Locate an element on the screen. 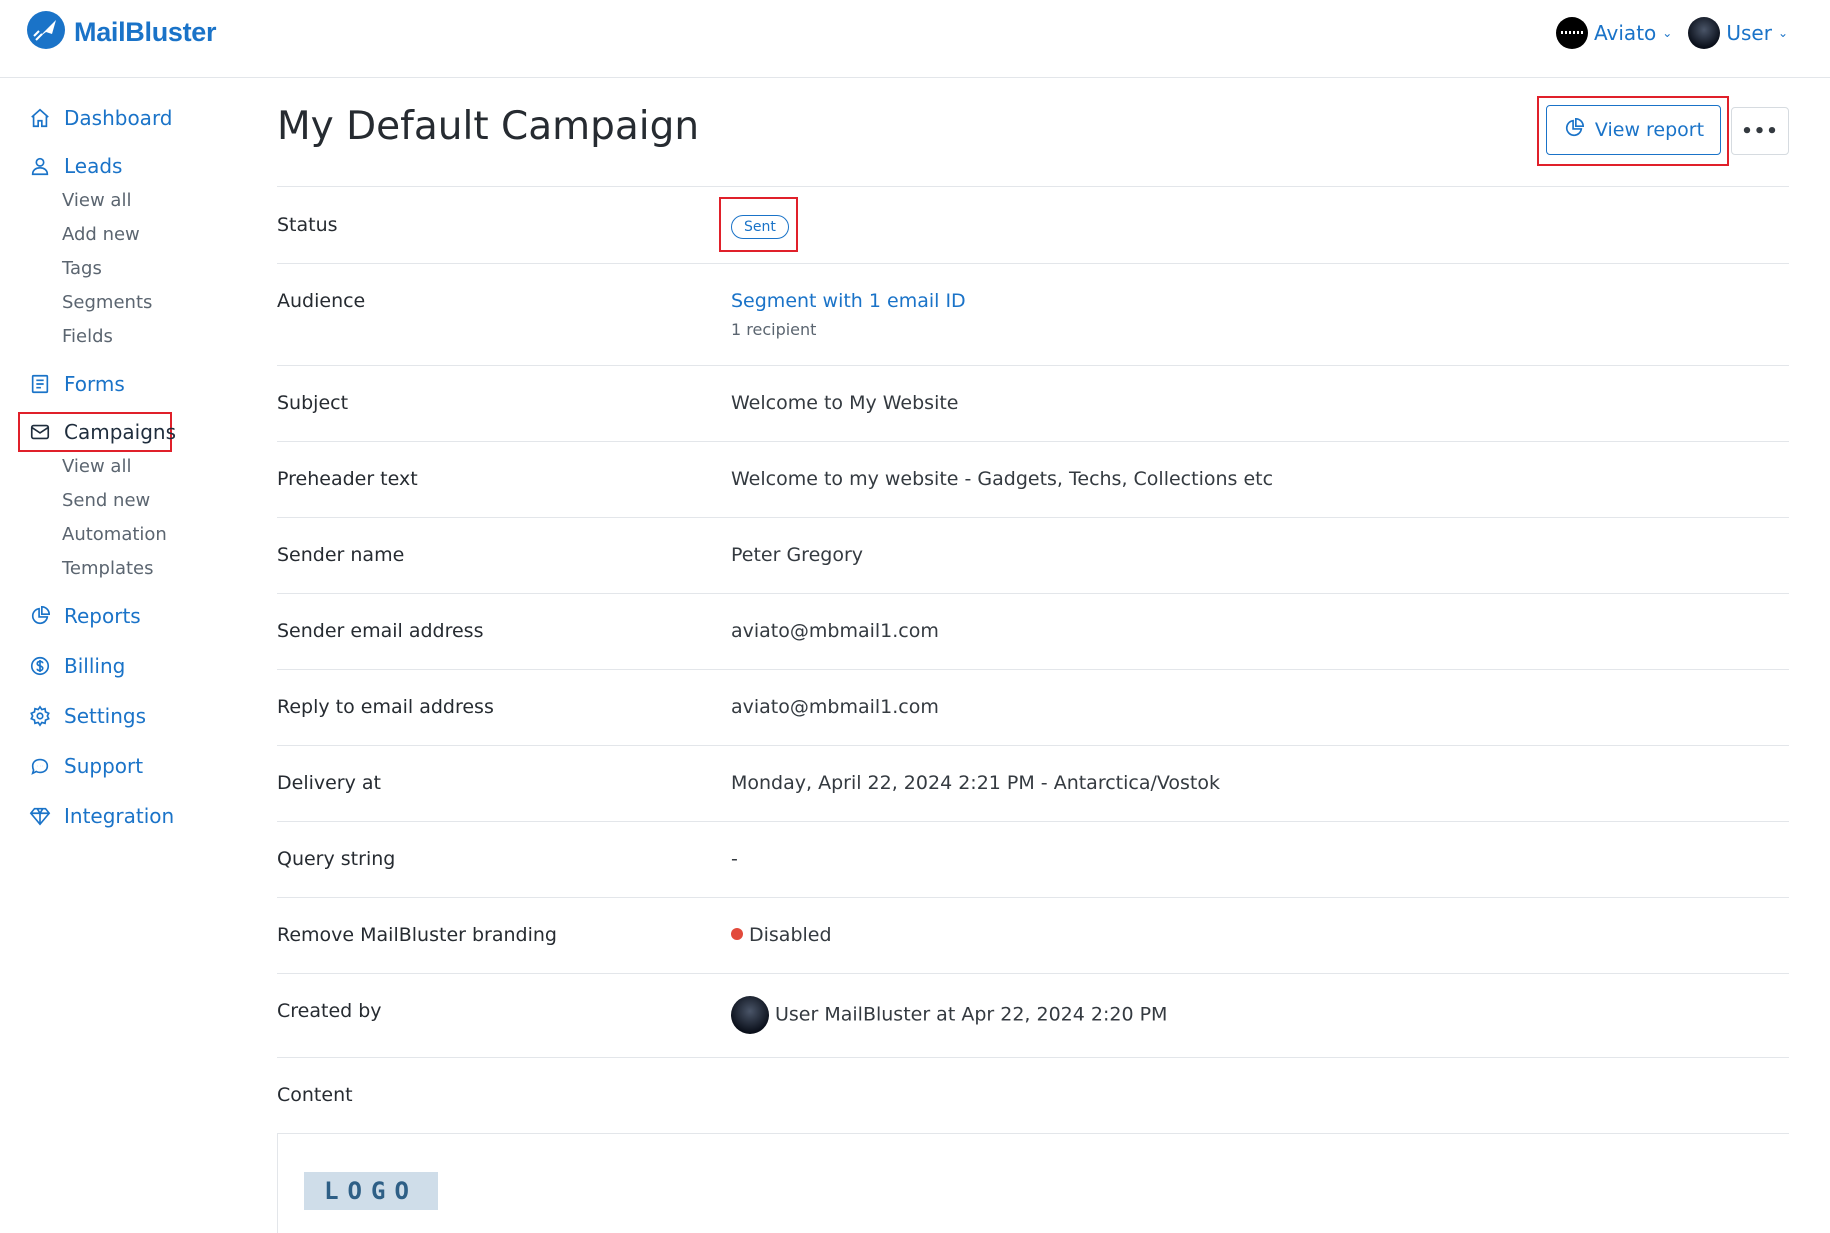 This screenshot has width=1830, height=1233. sidebar-item-reports: Reports is located at coordinates (84, 616).